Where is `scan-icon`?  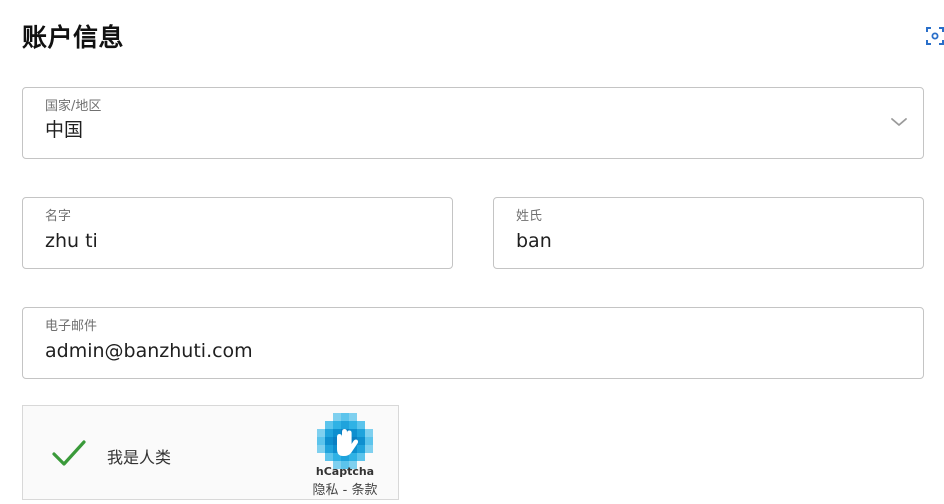 scan-icon is located at coordinates (935, 36).